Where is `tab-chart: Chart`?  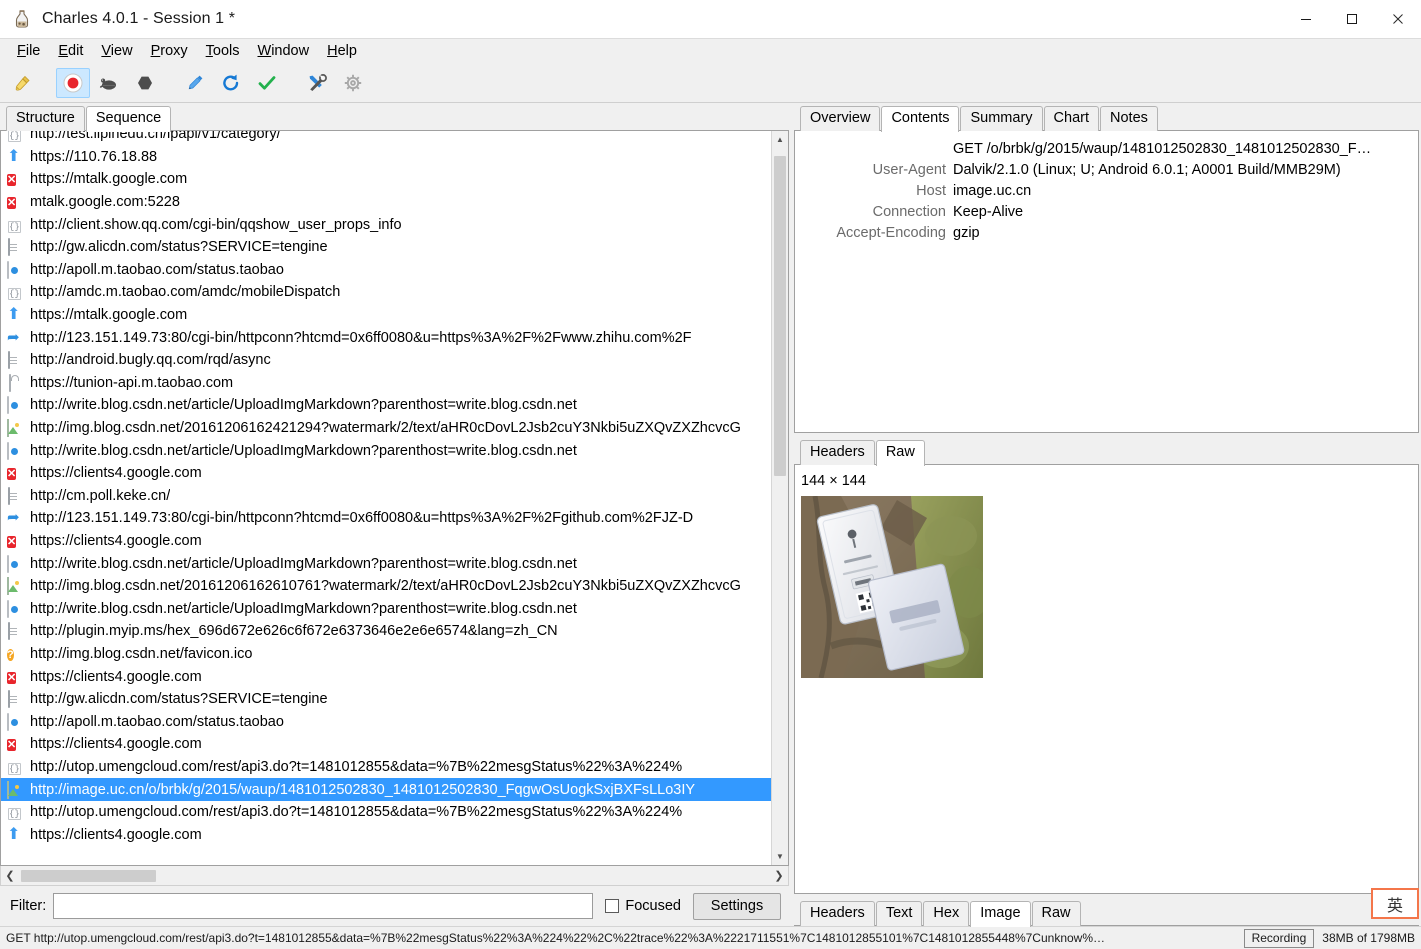
tab-chart: Chart is located at coordinates (1071, 118).